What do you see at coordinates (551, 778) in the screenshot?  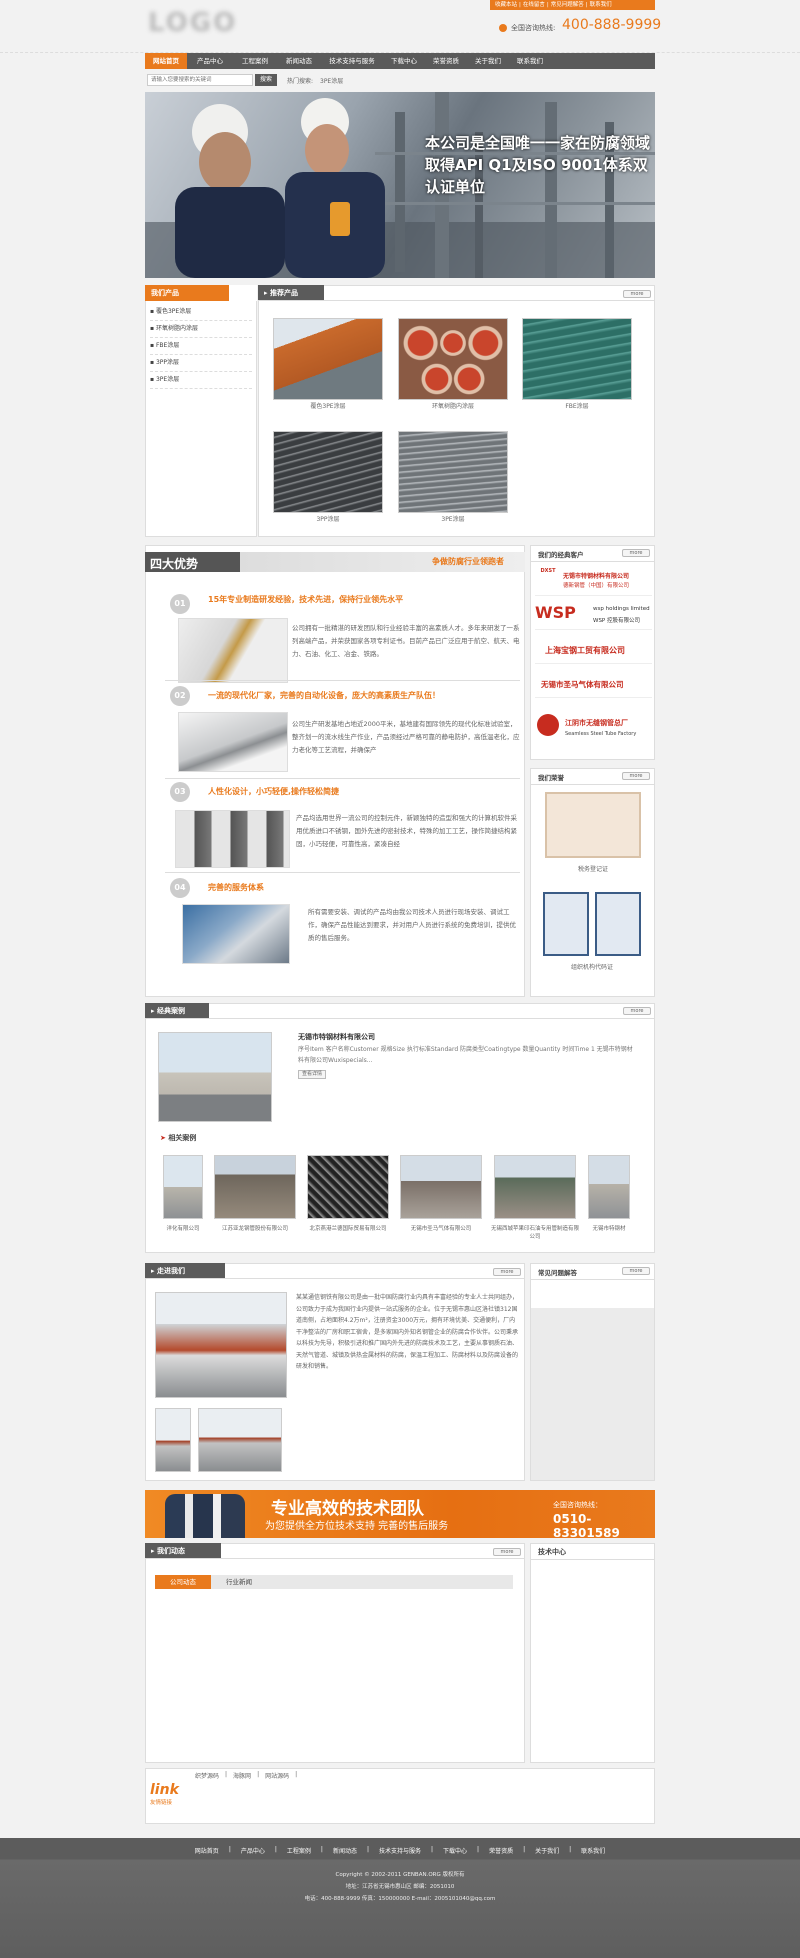 I see `honors-title: 我们荣誉` at bounding box center [551, 778].